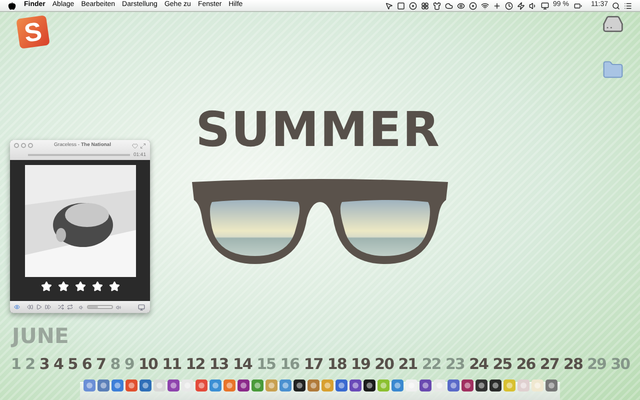 This screenshot has width=640, height=400. Describe the element at coordinates (578, 6) in the screenshot. I see `battery-icon` at that location.